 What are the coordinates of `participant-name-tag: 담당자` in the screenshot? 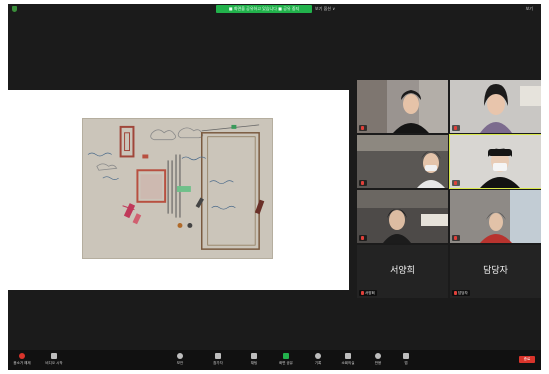 It's located at (461, 293).